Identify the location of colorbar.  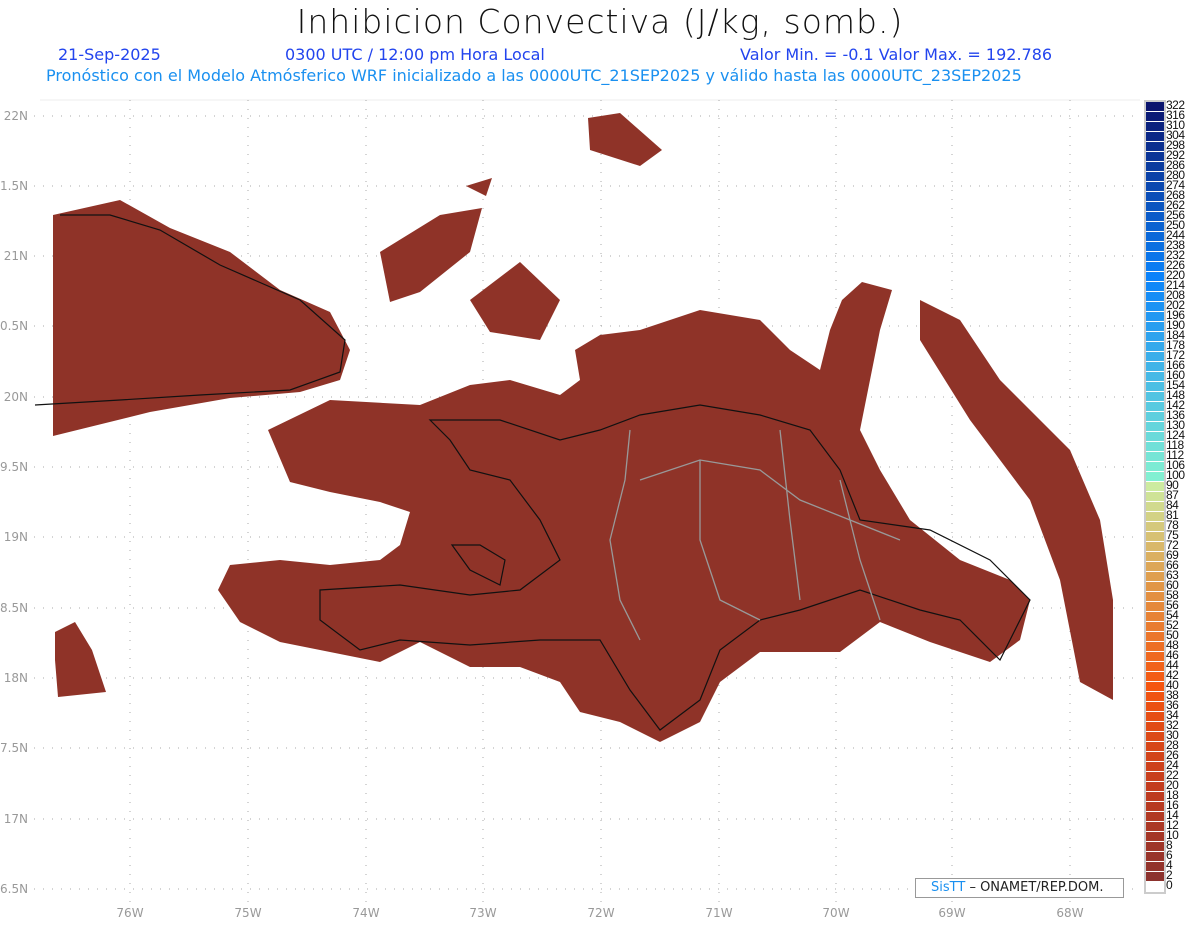
(1155, 497).